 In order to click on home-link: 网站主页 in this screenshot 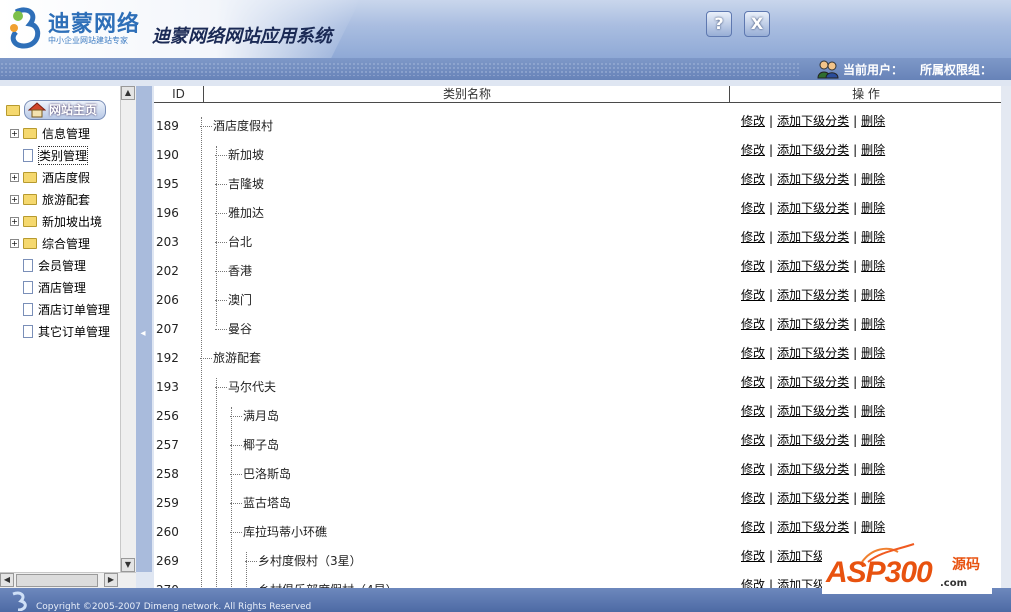, I will do `click(65, 110)`.